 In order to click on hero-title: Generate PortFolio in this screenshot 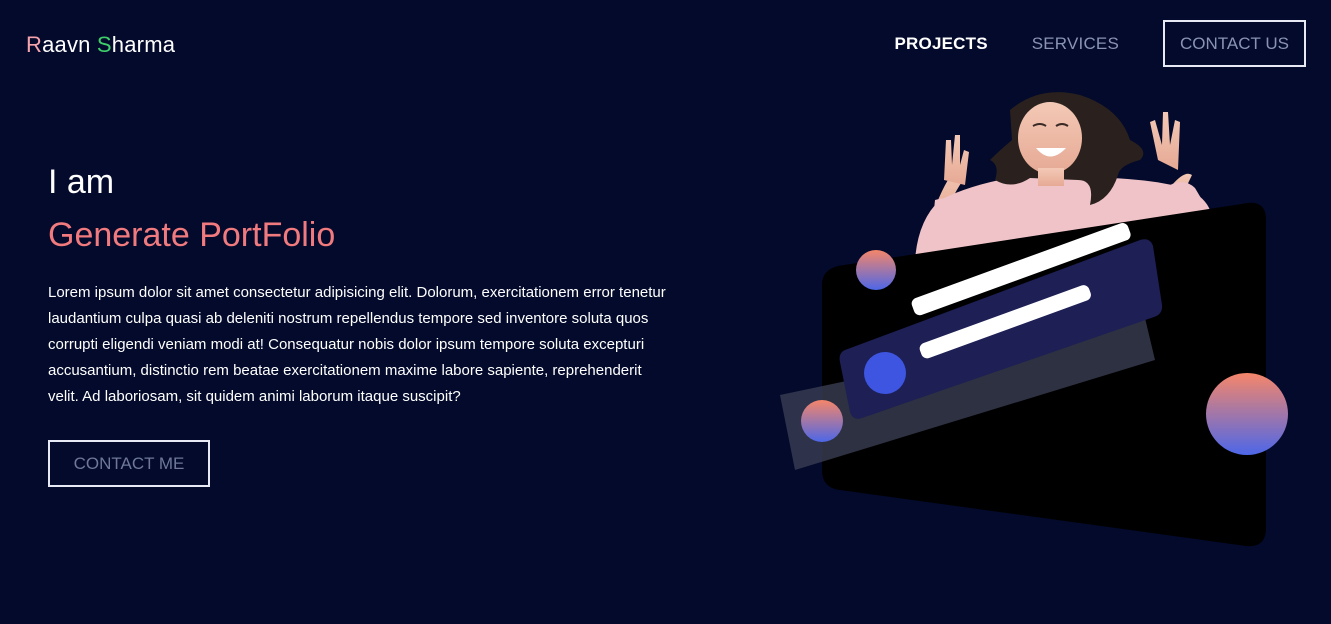, I will do `click(192, 235)`.